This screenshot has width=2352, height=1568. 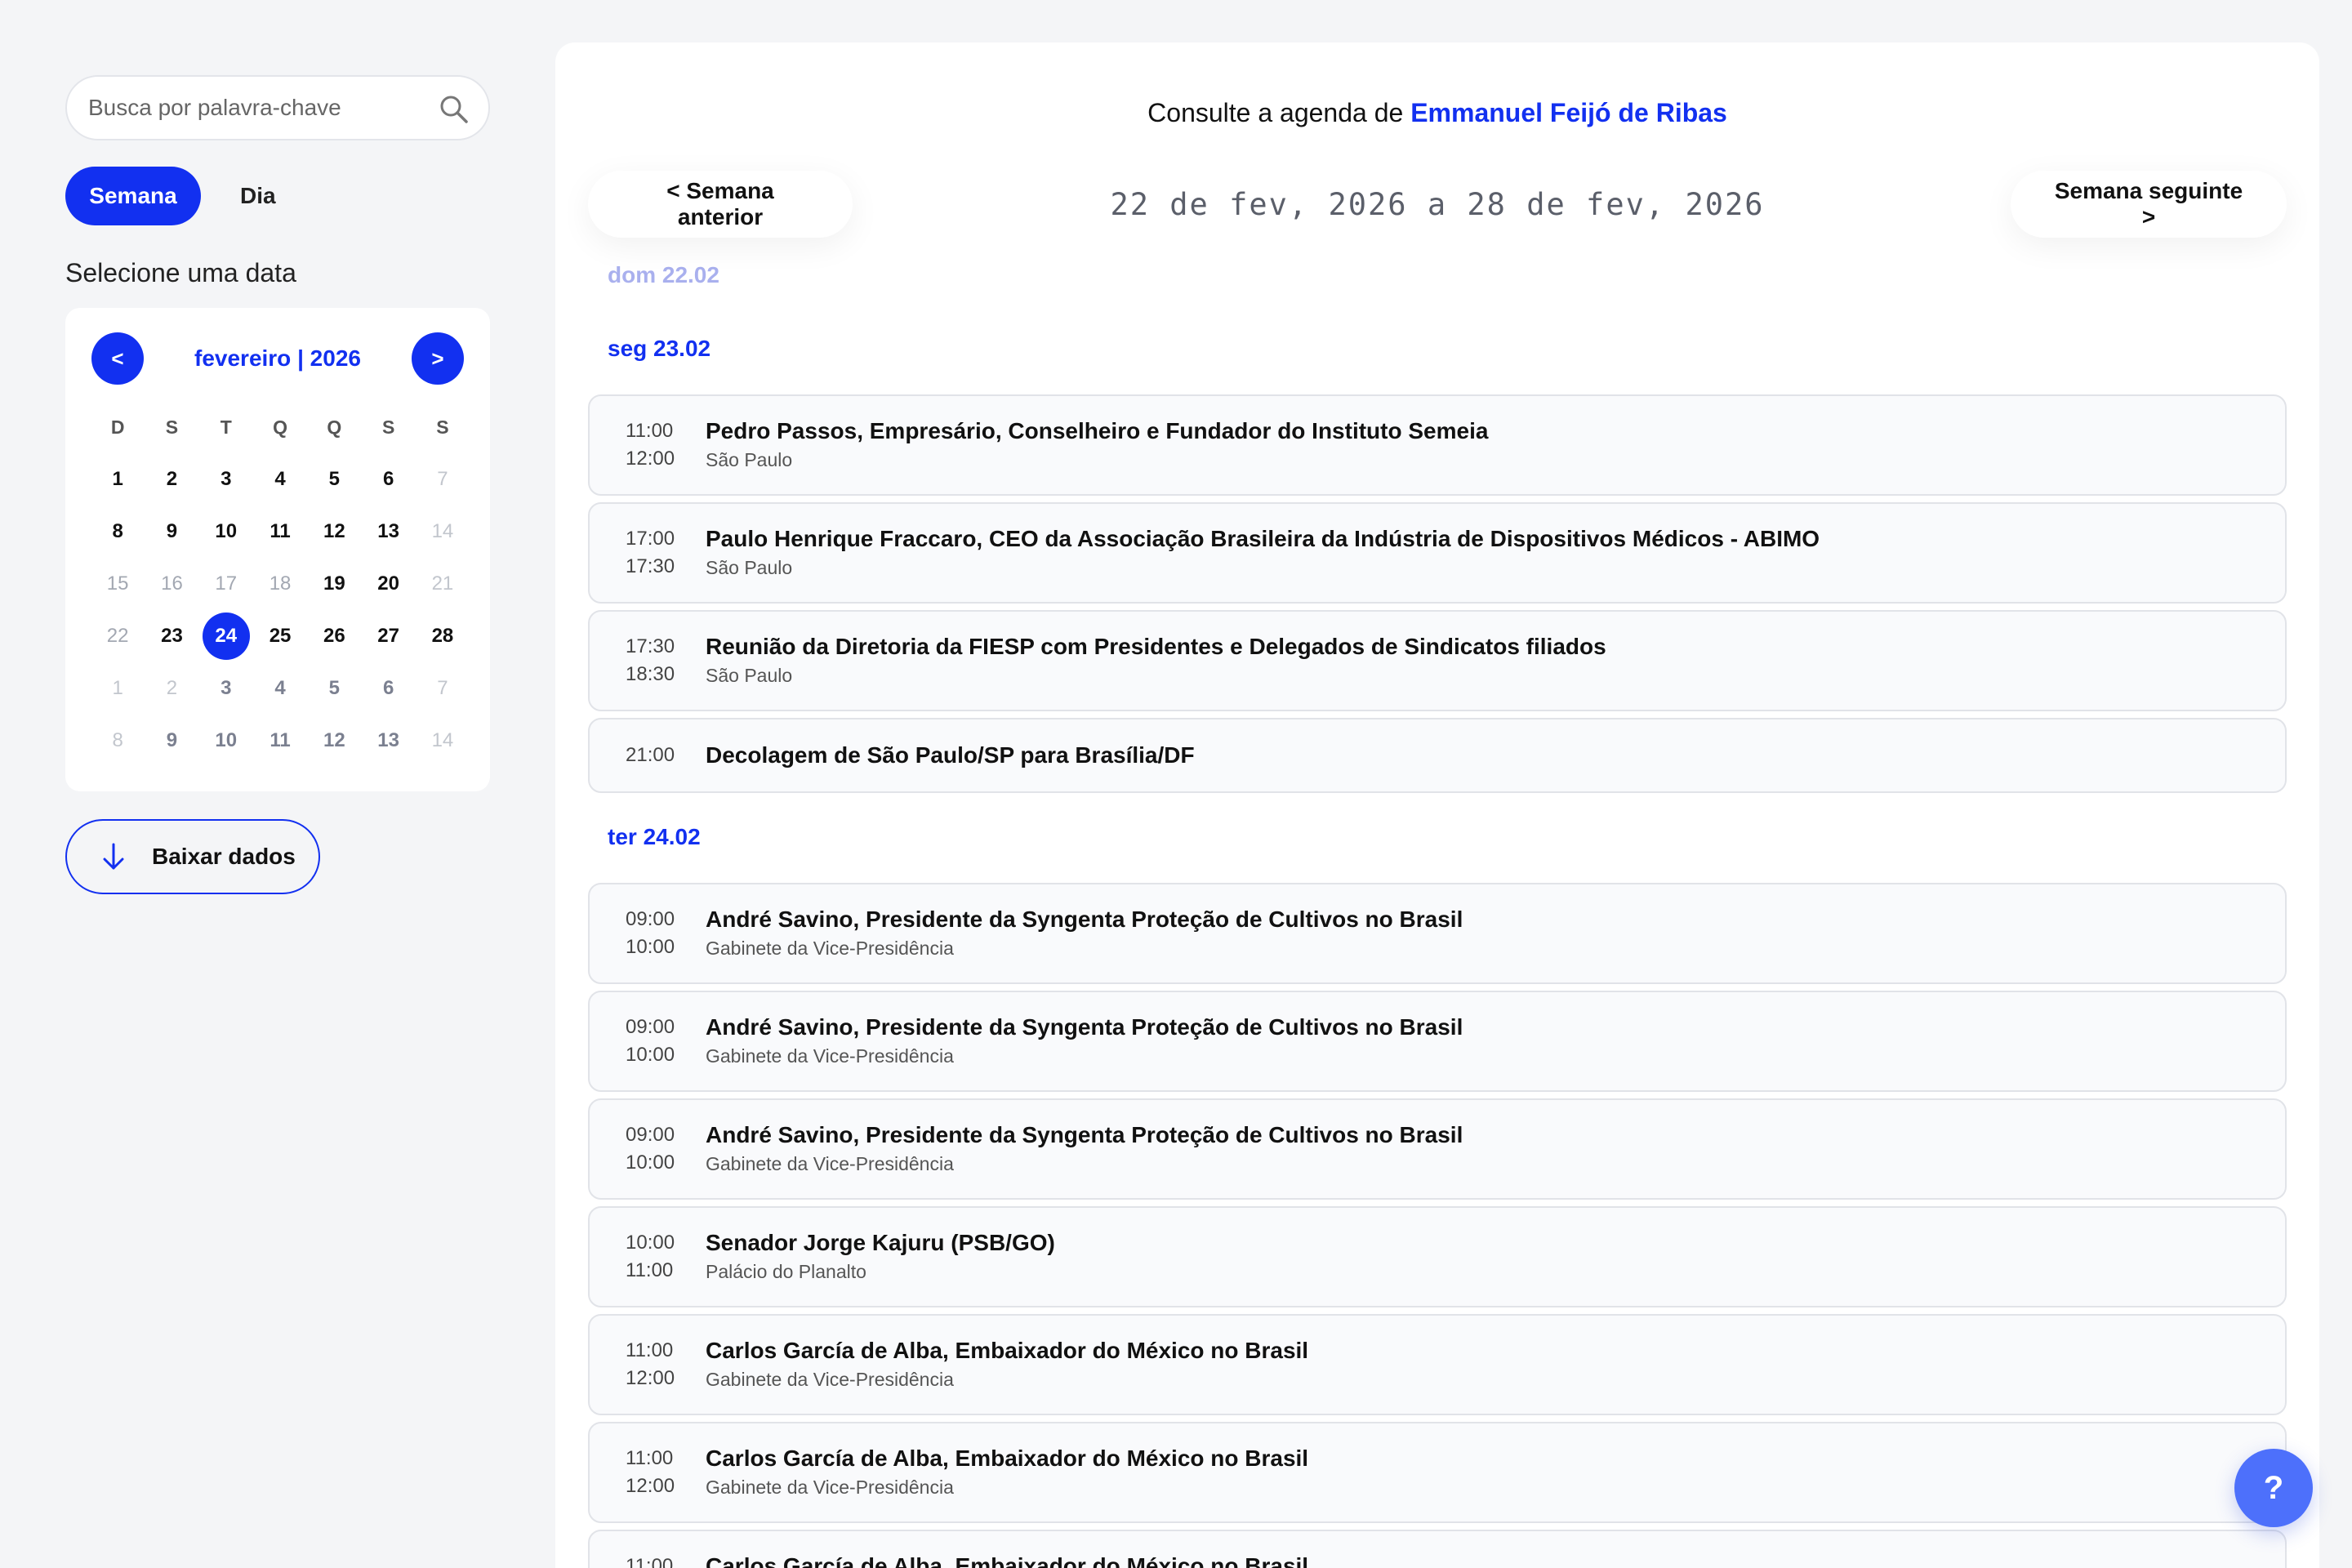 I want to click on official-name-link: Emmanuel Feijó de Ribas, so click(x=1568, y=112).